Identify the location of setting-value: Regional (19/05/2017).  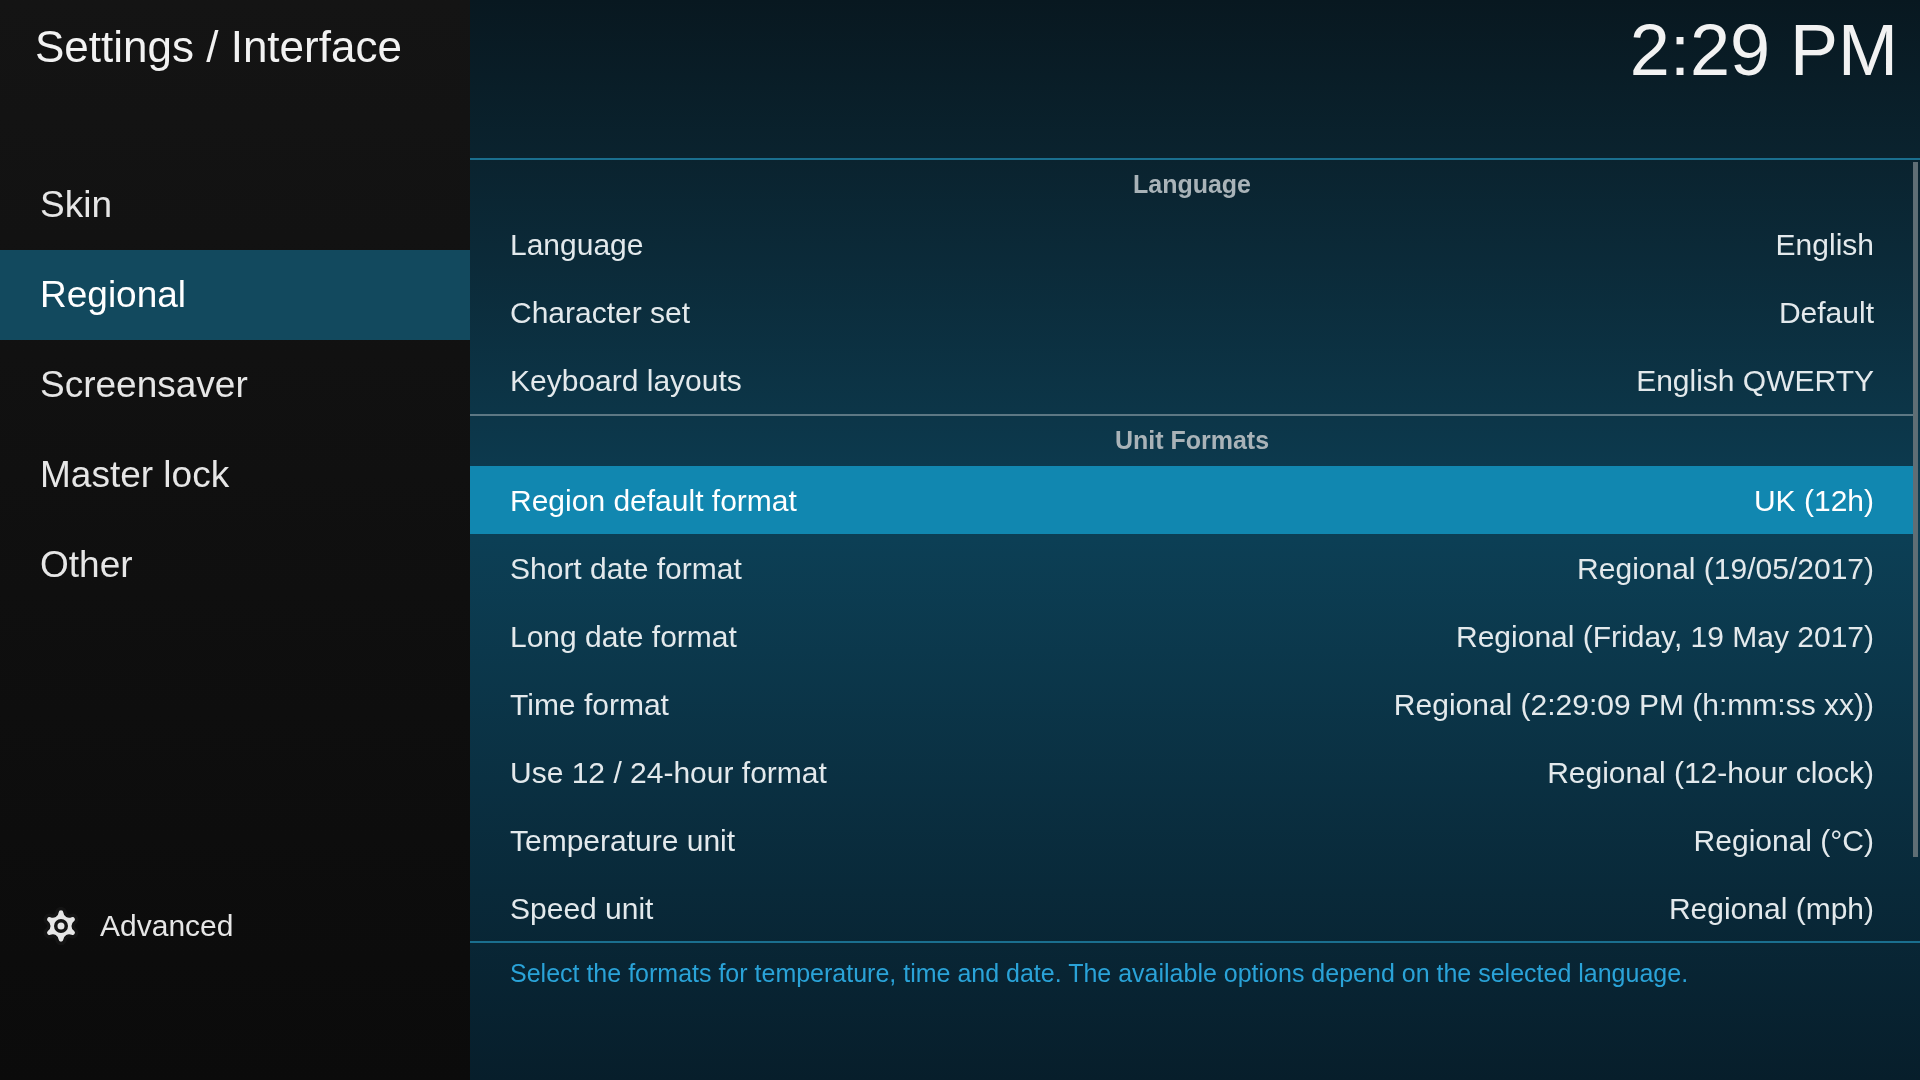
(1725, 568).